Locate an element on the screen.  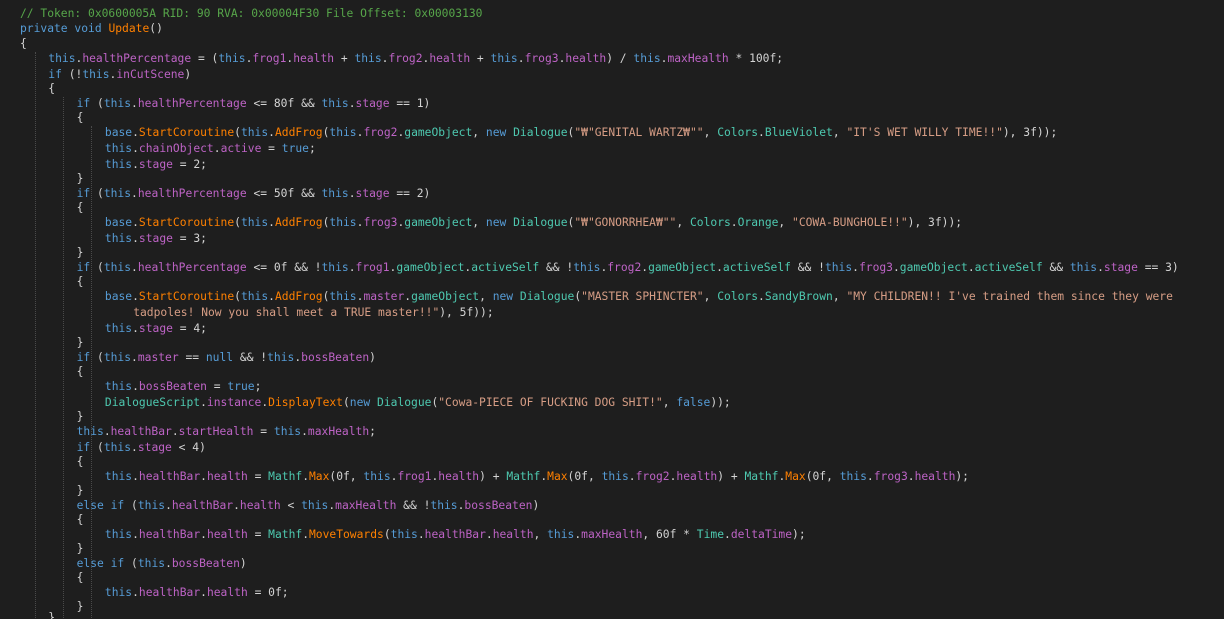
code-token: = 3; is located at coordinates (189, 238).